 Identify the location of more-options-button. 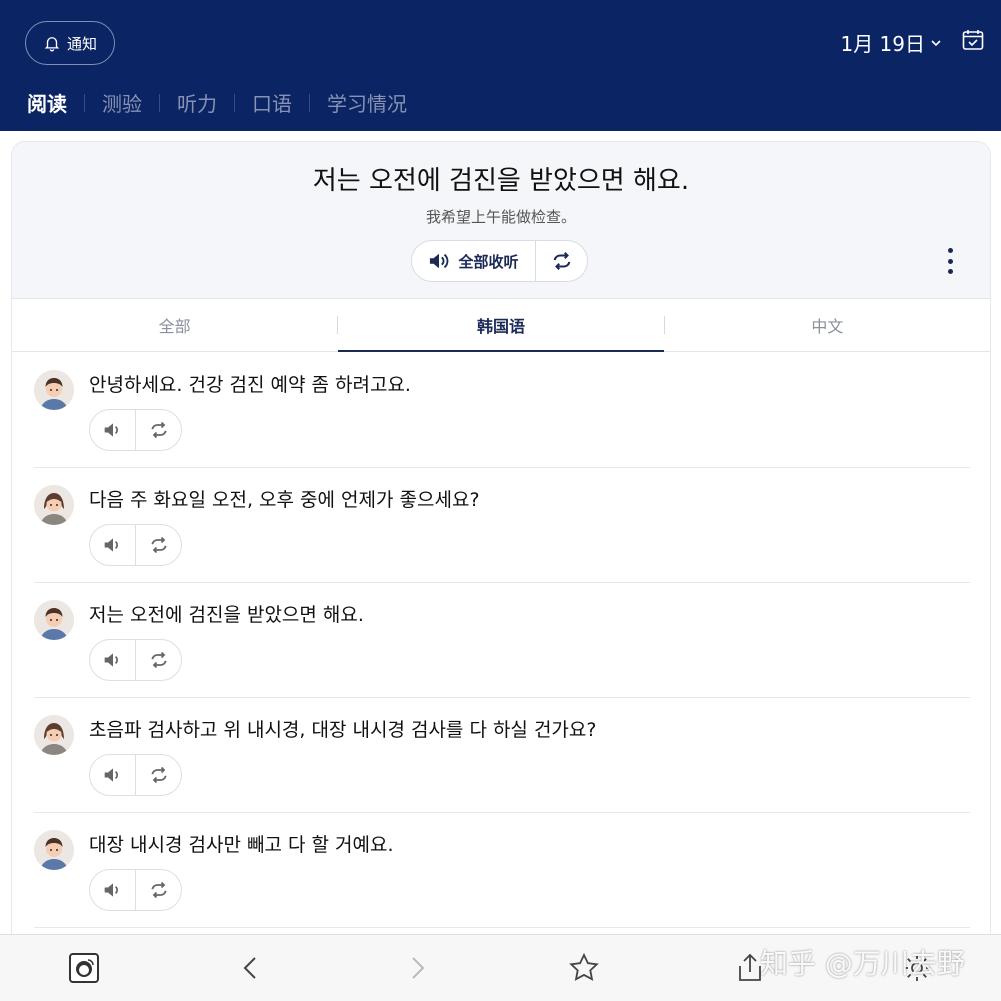
(950, 261).